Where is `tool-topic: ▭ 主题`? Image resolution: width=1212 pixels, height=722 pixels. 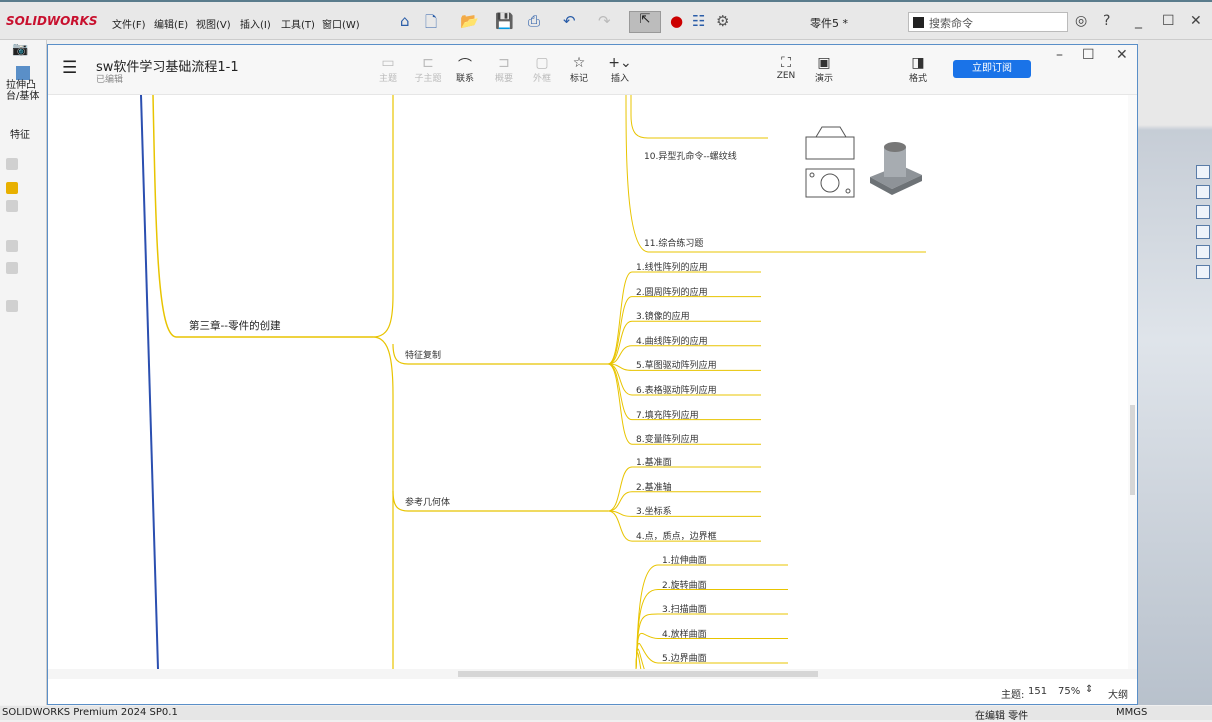
tool-topic: ▭ 主题 is located at coordinates (388, 69).